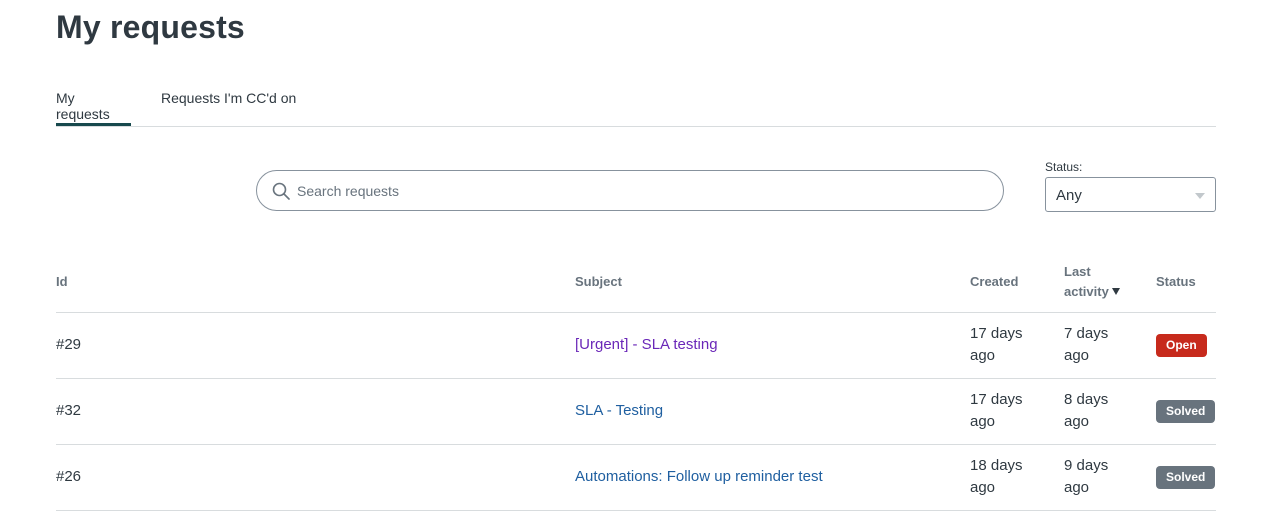  Describe the element at coordinates (228, 108) in the screenshot. I see `tab-requests-cc: Requests I'm CC'd on` at that location.